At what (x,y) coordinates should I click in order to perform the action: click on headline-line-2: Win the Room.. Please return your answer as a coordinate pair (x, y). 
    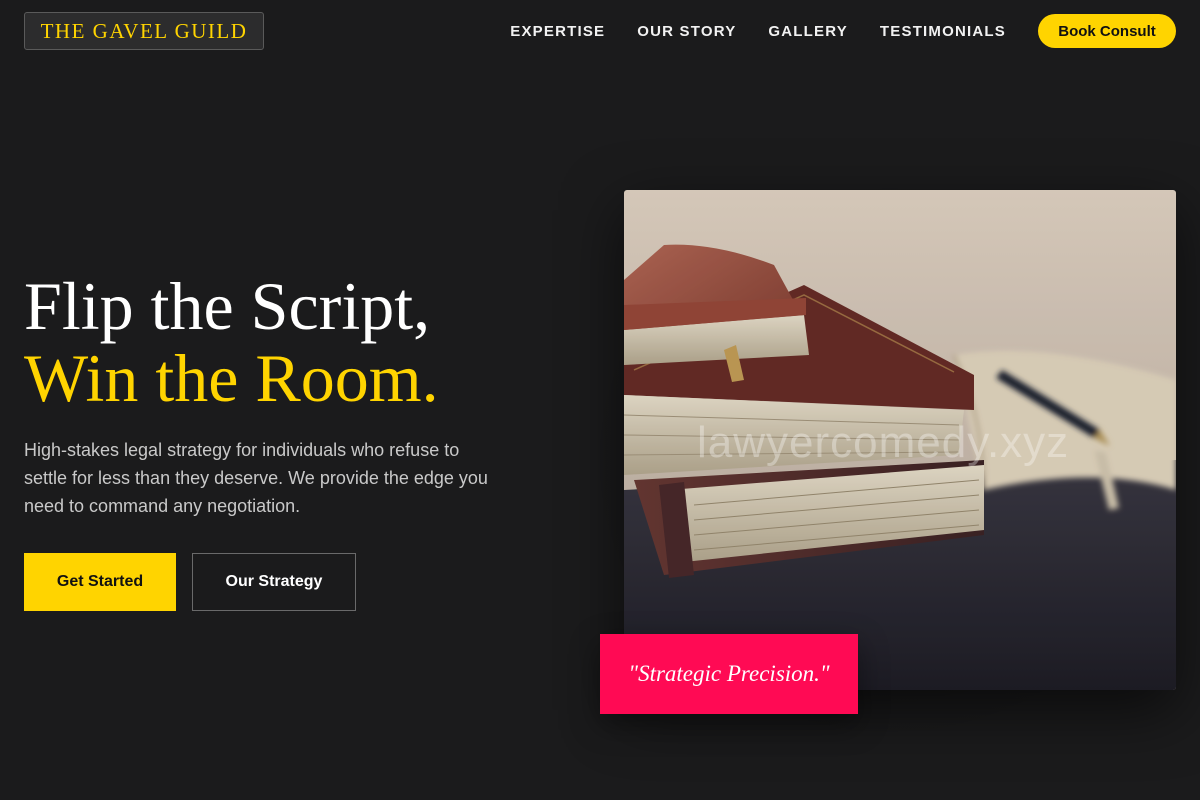
    Looking at the image, I should click on (231, 378).